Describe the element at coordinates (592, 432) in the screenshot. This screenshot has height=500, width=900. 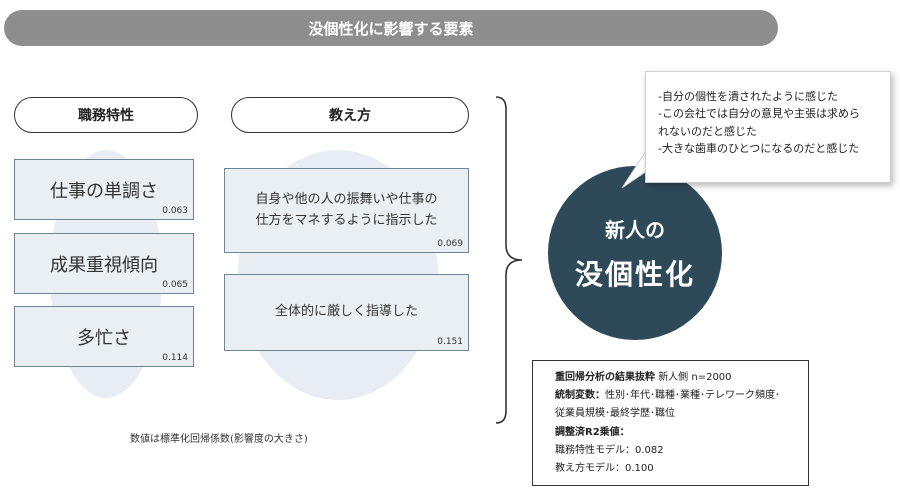
I see `r2-label: 調整済R2乗値：` at that location.